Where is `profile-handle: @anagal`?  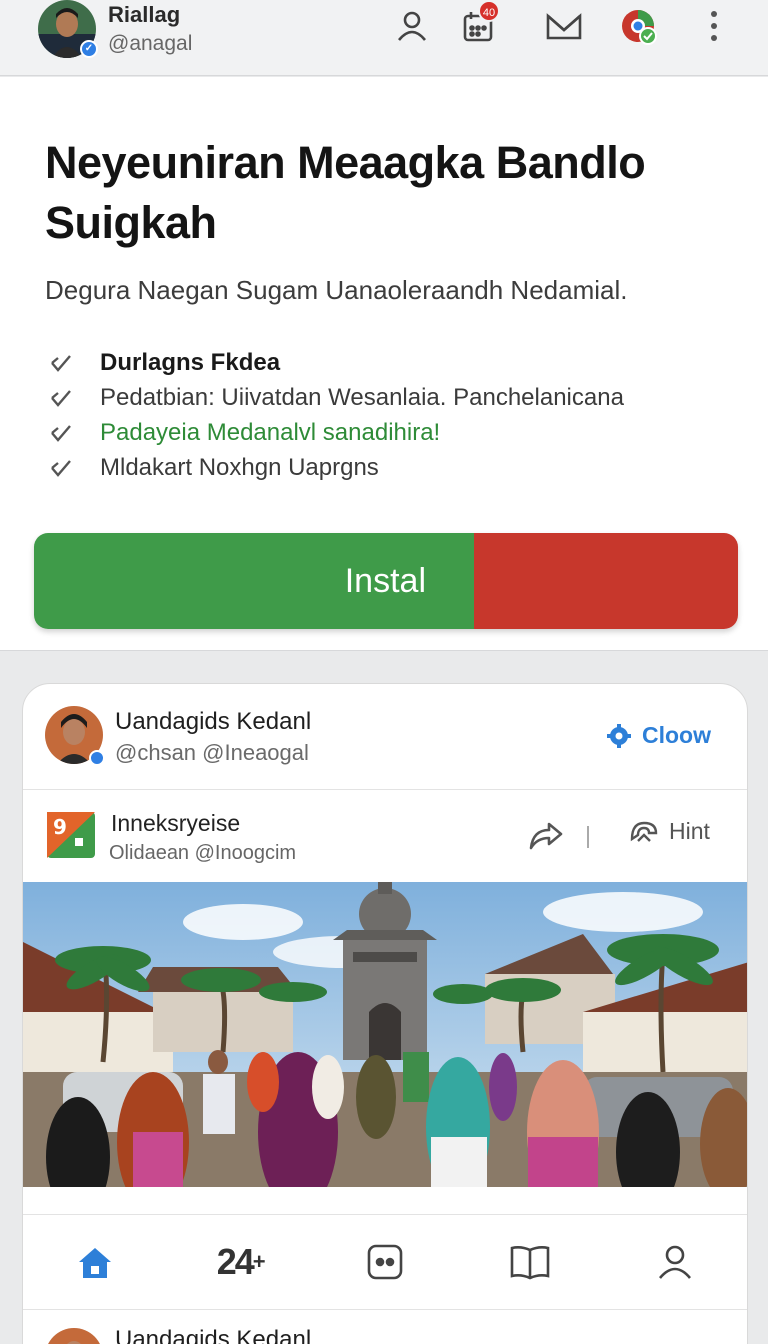 profile-handle: @anagal is located at coordinates (150, 43).